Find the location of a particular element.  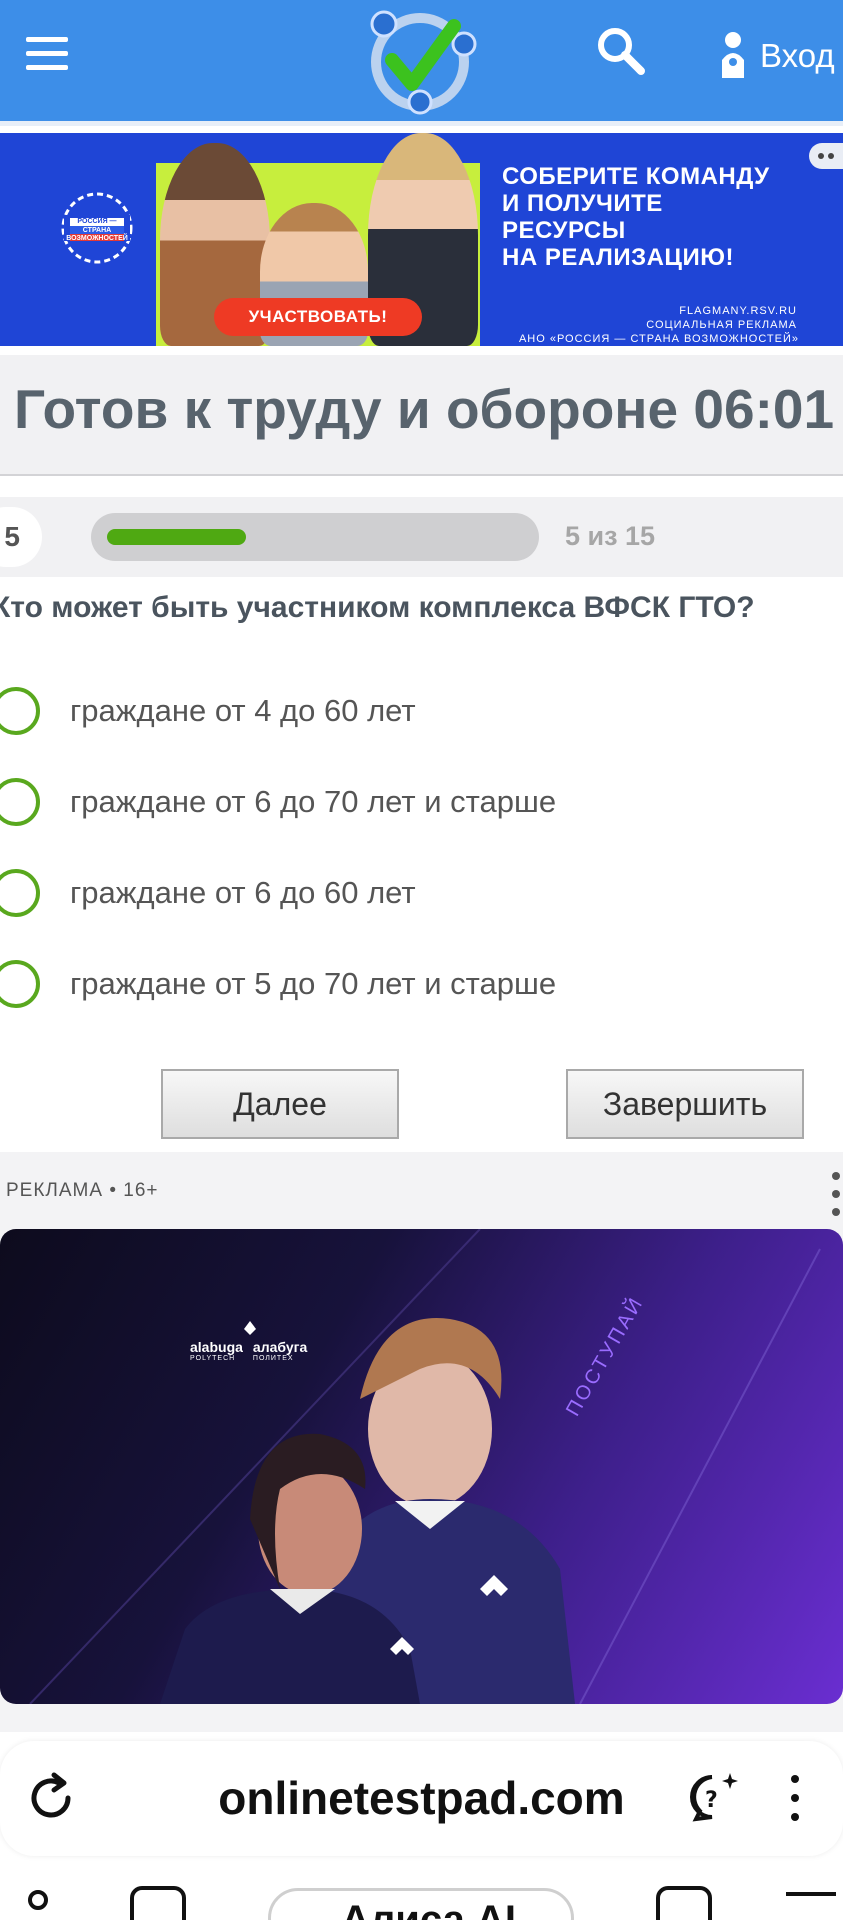

progress-fill is located at coordinates (176, 537).